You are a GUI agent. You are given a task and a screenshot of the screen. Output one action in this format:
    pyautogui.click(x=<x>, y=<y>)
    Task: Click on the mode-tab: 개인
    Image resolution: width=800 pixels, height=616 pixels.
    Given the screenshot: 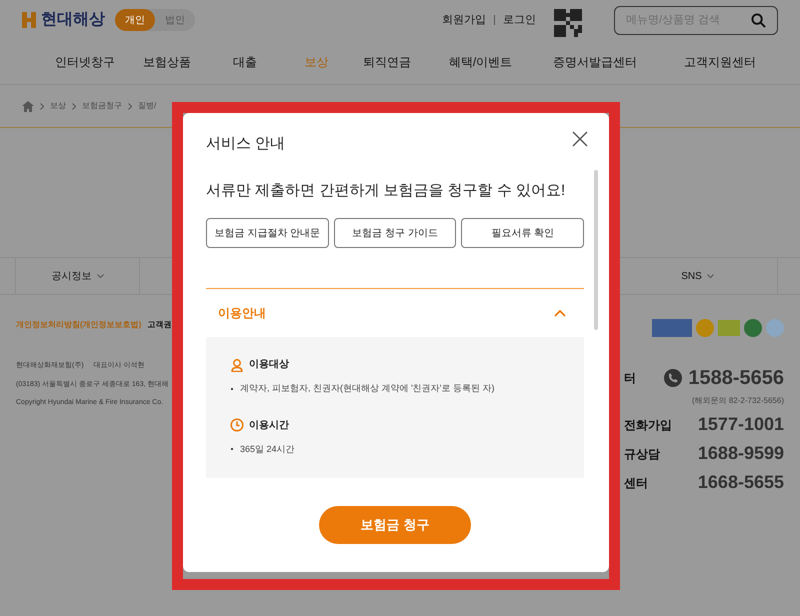 What is the action you would take?
    pyautogui.click(x=135, y=20)
    